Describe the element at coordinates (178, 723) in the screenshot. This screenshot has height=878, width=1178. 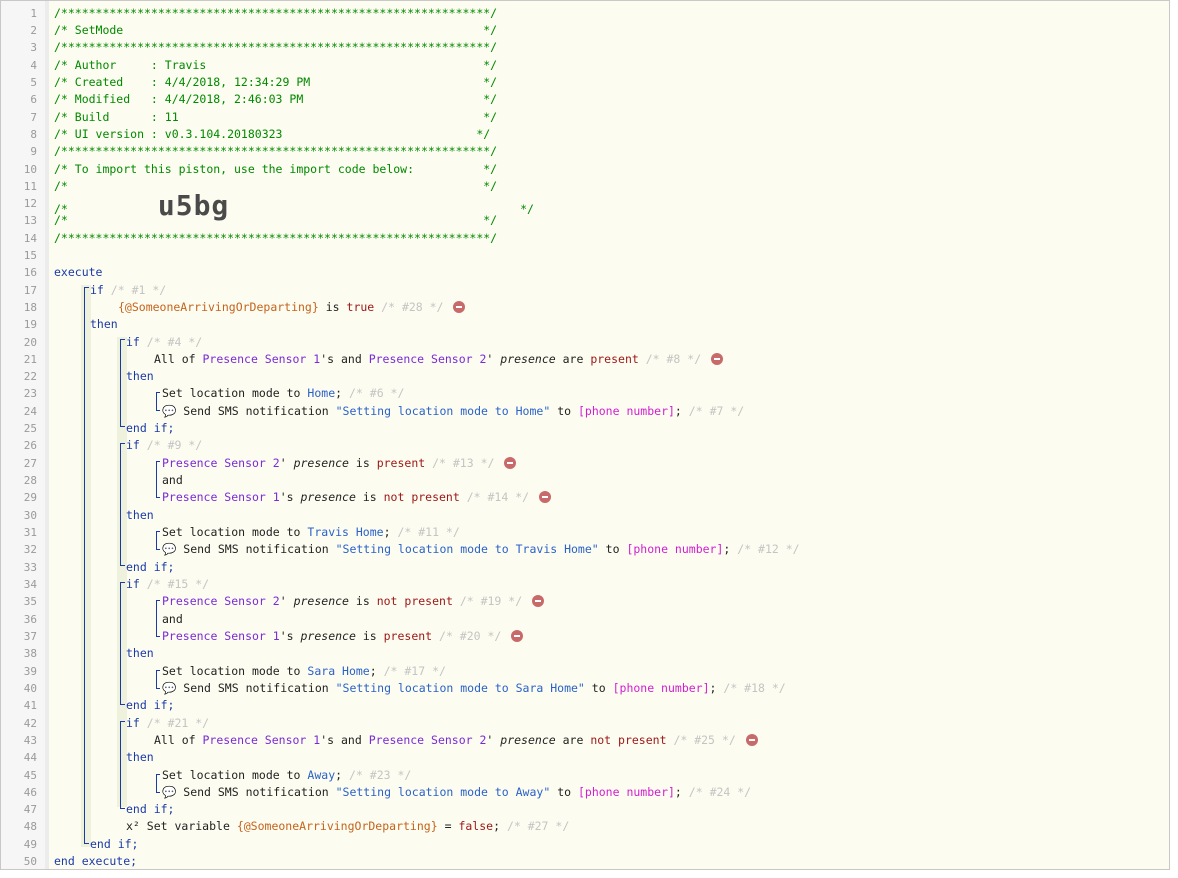
I see `comment-id: /* #21 */` at that location.